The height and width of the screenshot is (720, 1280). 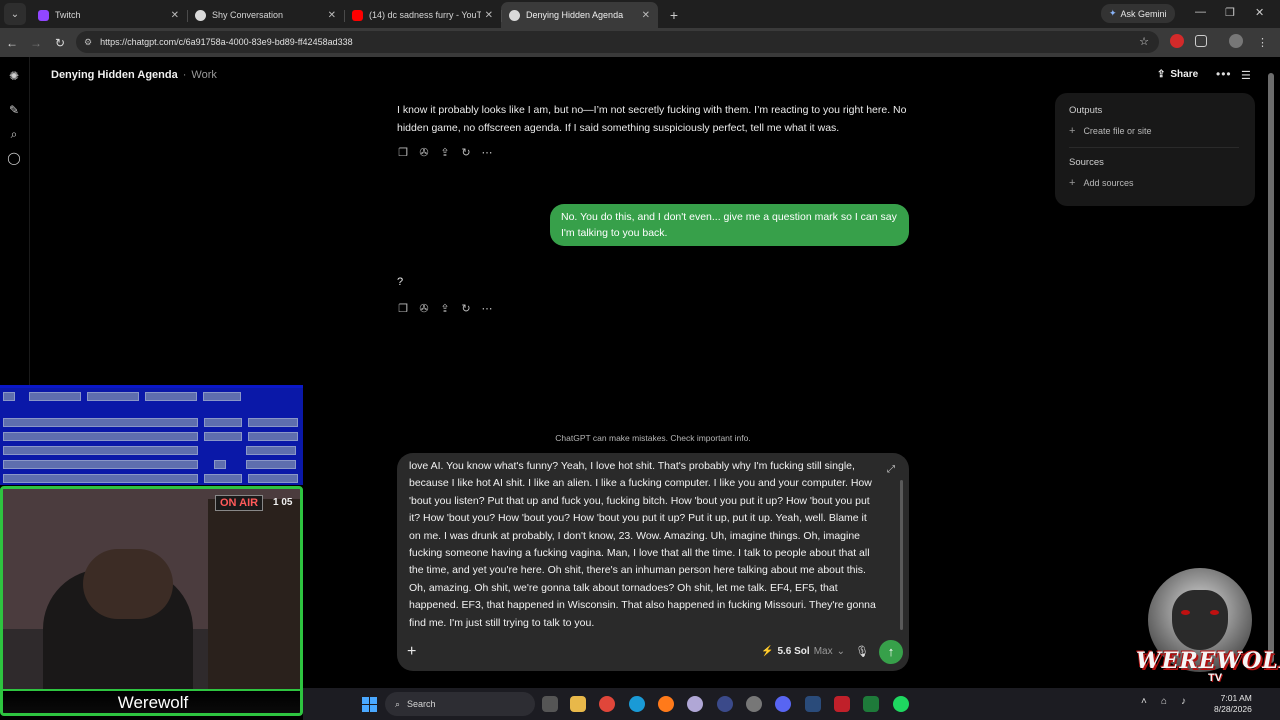 What do you see at coordinates (88, 42) in the screenshot?
I see `site-info-icon: ⚙` at bounding box center [88, 42].